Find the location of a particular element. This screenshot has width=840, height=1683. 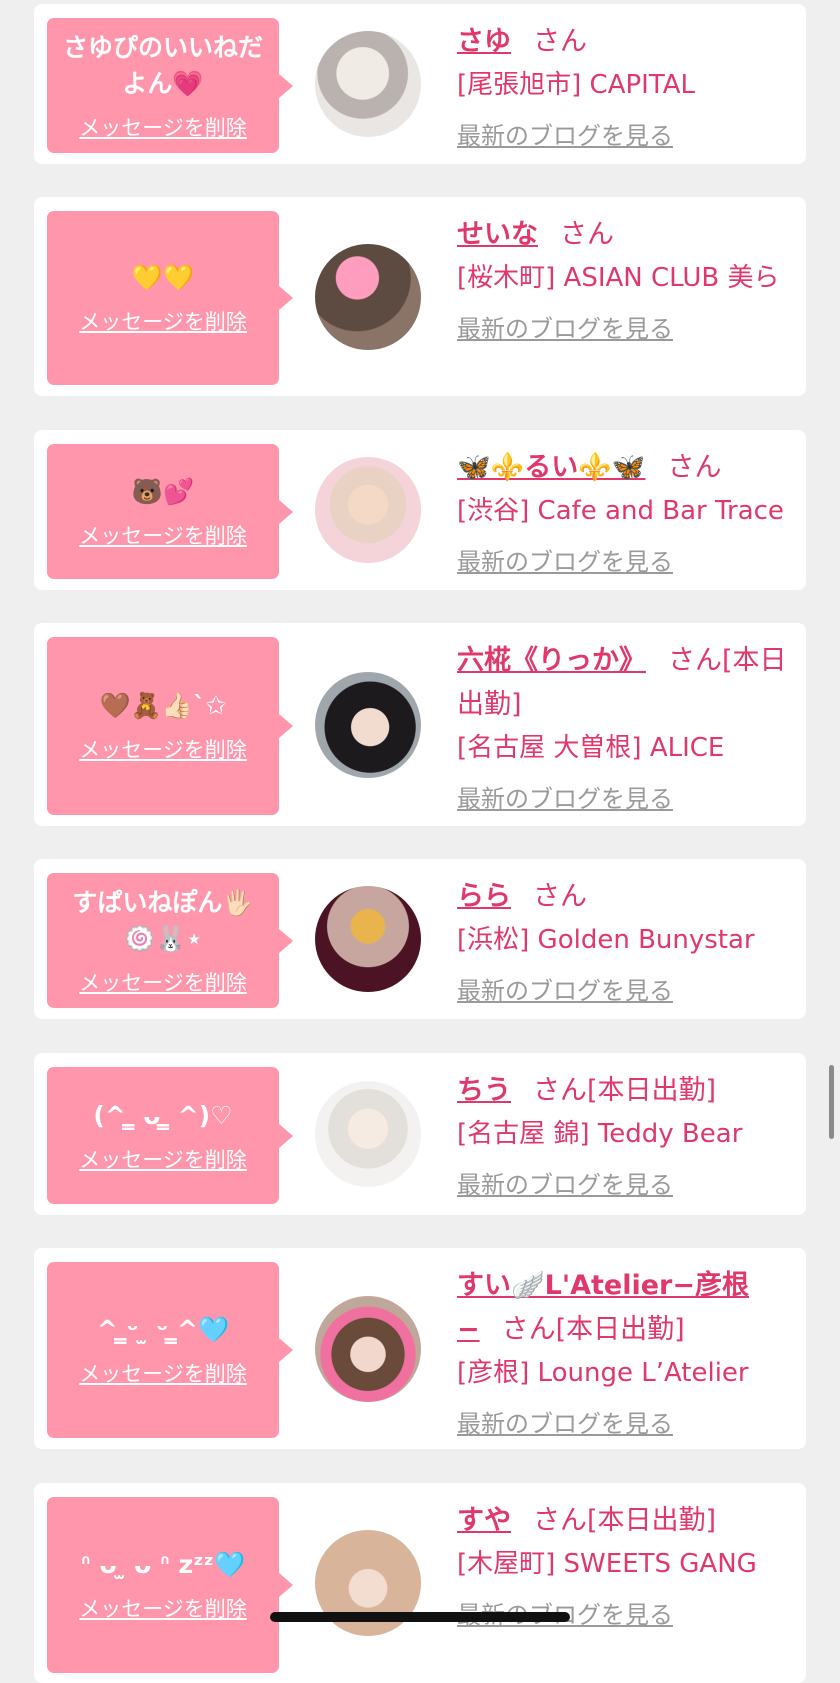

shop-label: [名古屋 錦] Teddy Bear is located at coordinates (600, 1134).